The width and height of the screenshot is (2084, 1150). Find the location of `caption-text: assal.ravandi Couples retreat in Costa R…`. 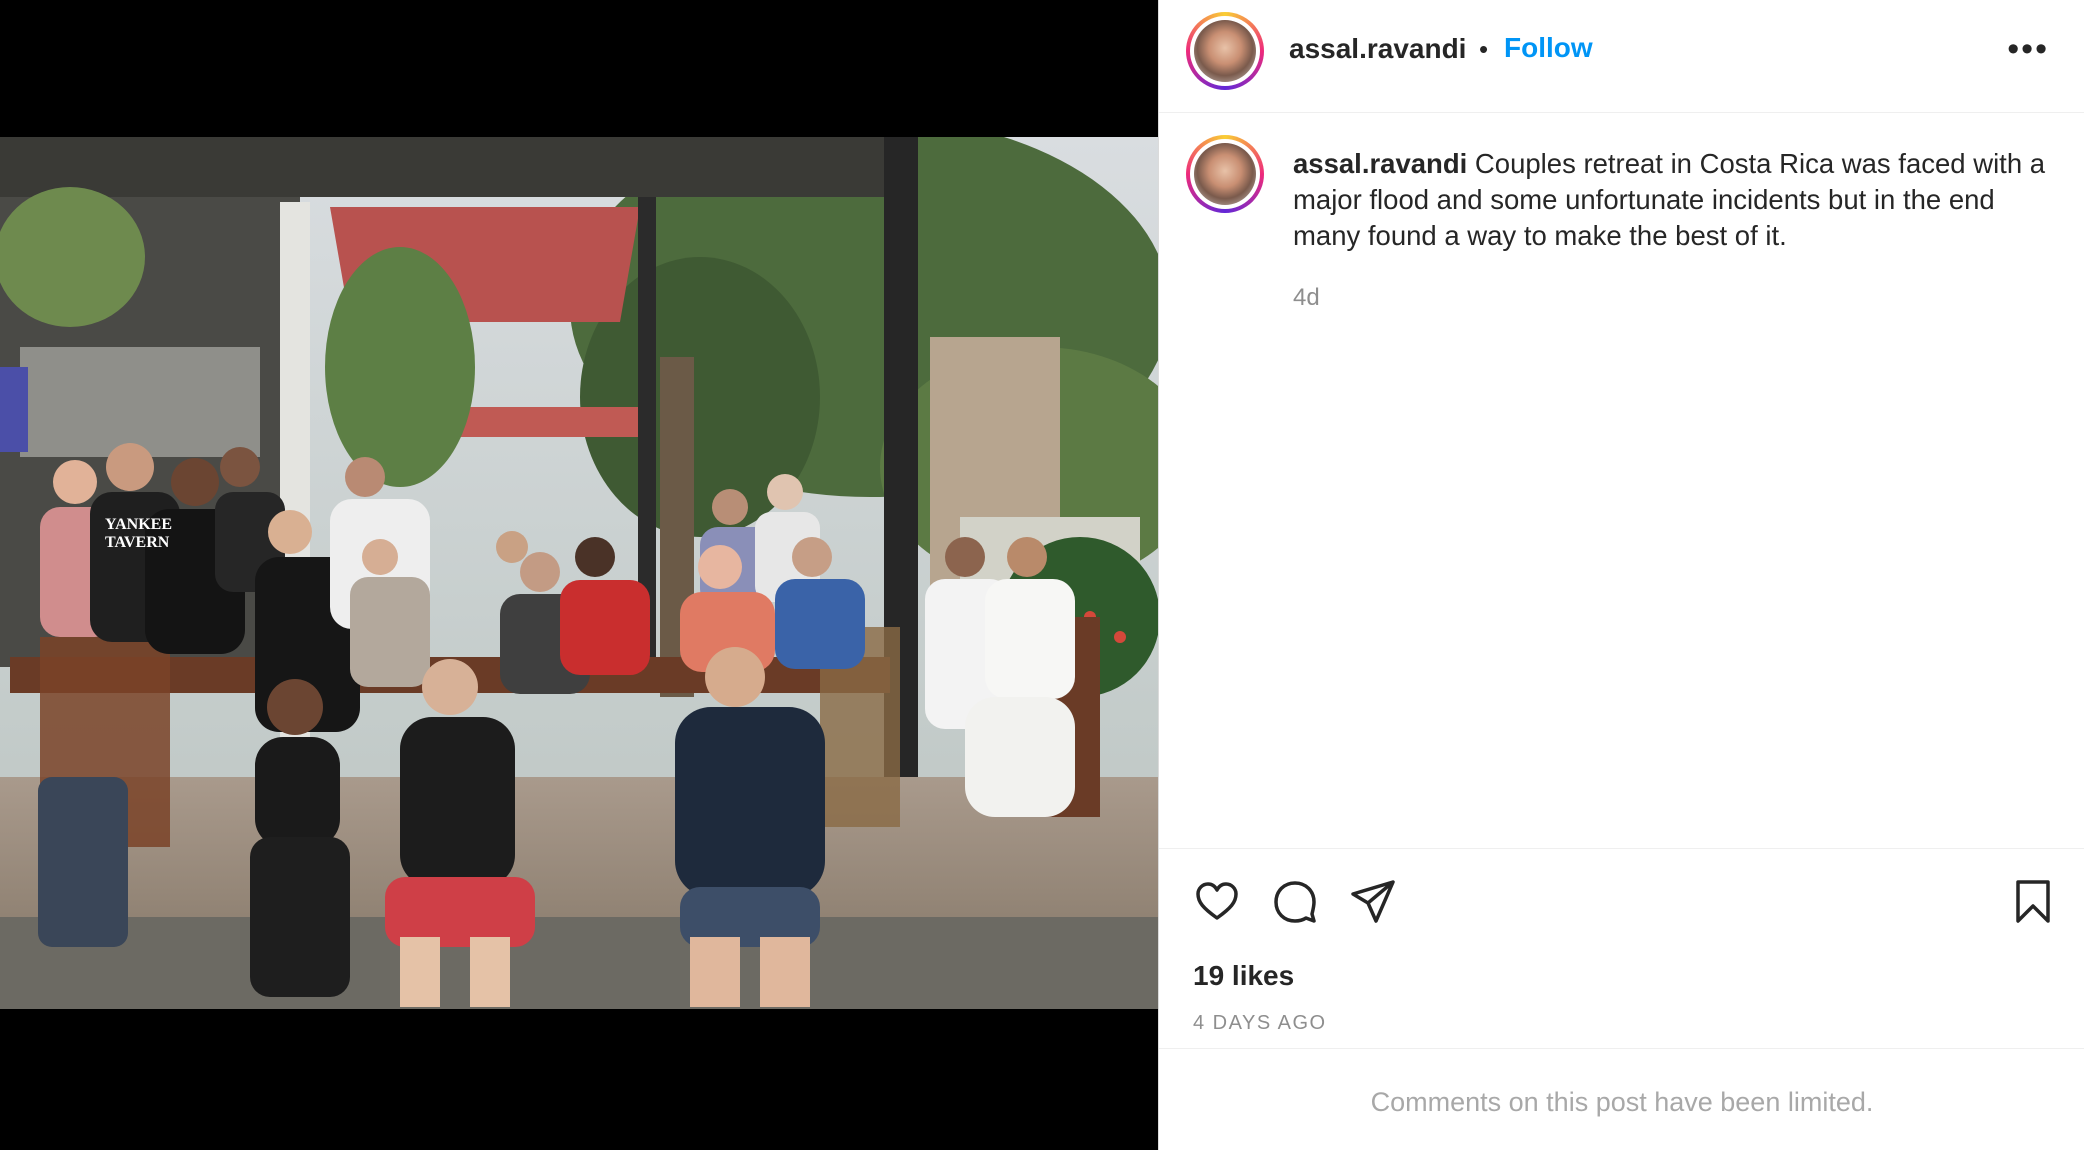

caption-text: assal.ravandi Couples retreat in Costa R… is located at coordinates (1673, 200).